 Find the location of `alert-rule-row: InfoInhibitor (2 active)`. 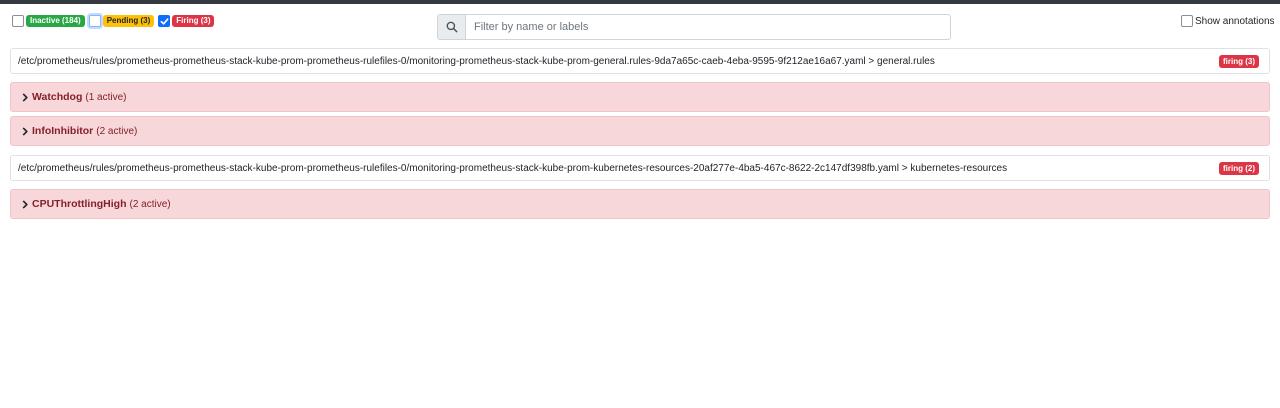

alert-rule-row: InfoInhibitor (2 active) is located at coordinates (640, 131).